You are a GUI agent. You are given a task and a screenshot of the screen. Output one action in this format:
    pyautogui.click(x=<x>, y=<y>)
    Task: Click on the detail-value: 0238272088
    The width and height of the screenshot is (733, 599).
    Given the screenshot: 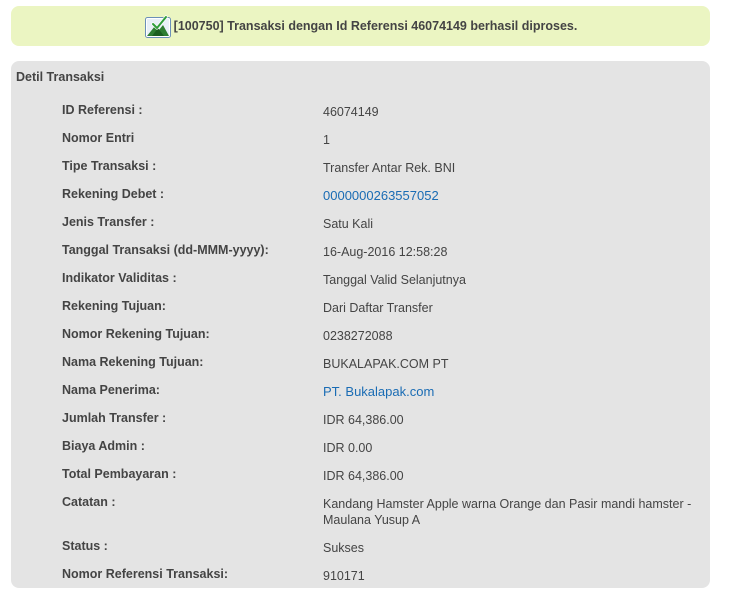 What is the action you would take?
    pyautogui.click(x=358, y=336)
    